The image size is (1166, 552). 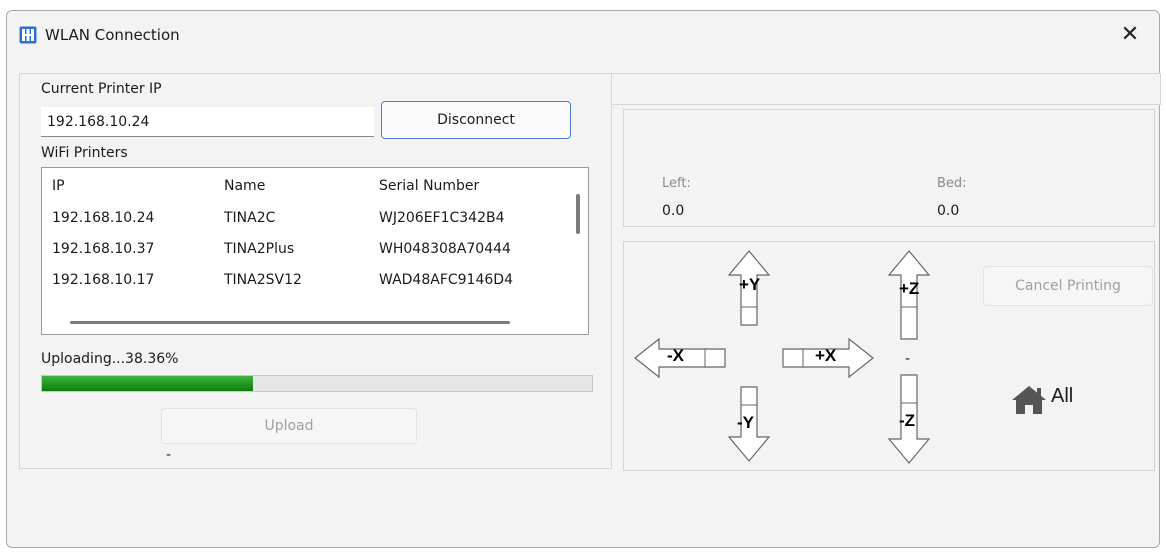 What do you see at coordinates (103, 280) in the screenshot?
I see `table-cell: 192.168.10.17` at bounding box center [103, 280].